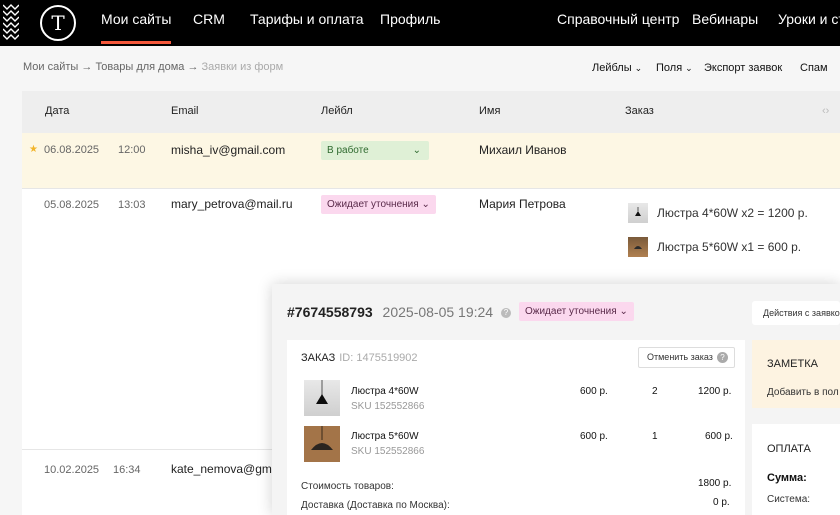 The height and width of the screenshot is (515, 840). I want to click on nav-item-help-center: Справочный центр, so click(618, 23).